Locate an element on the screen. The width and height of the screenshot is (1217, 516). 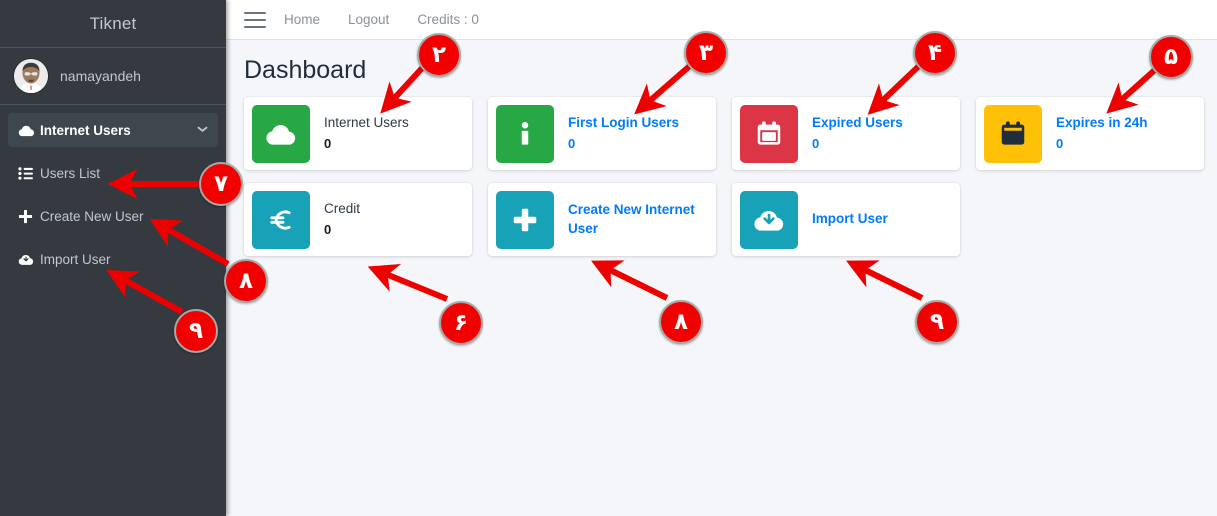
user-avatar-icon is located at coordinates (31, 76).